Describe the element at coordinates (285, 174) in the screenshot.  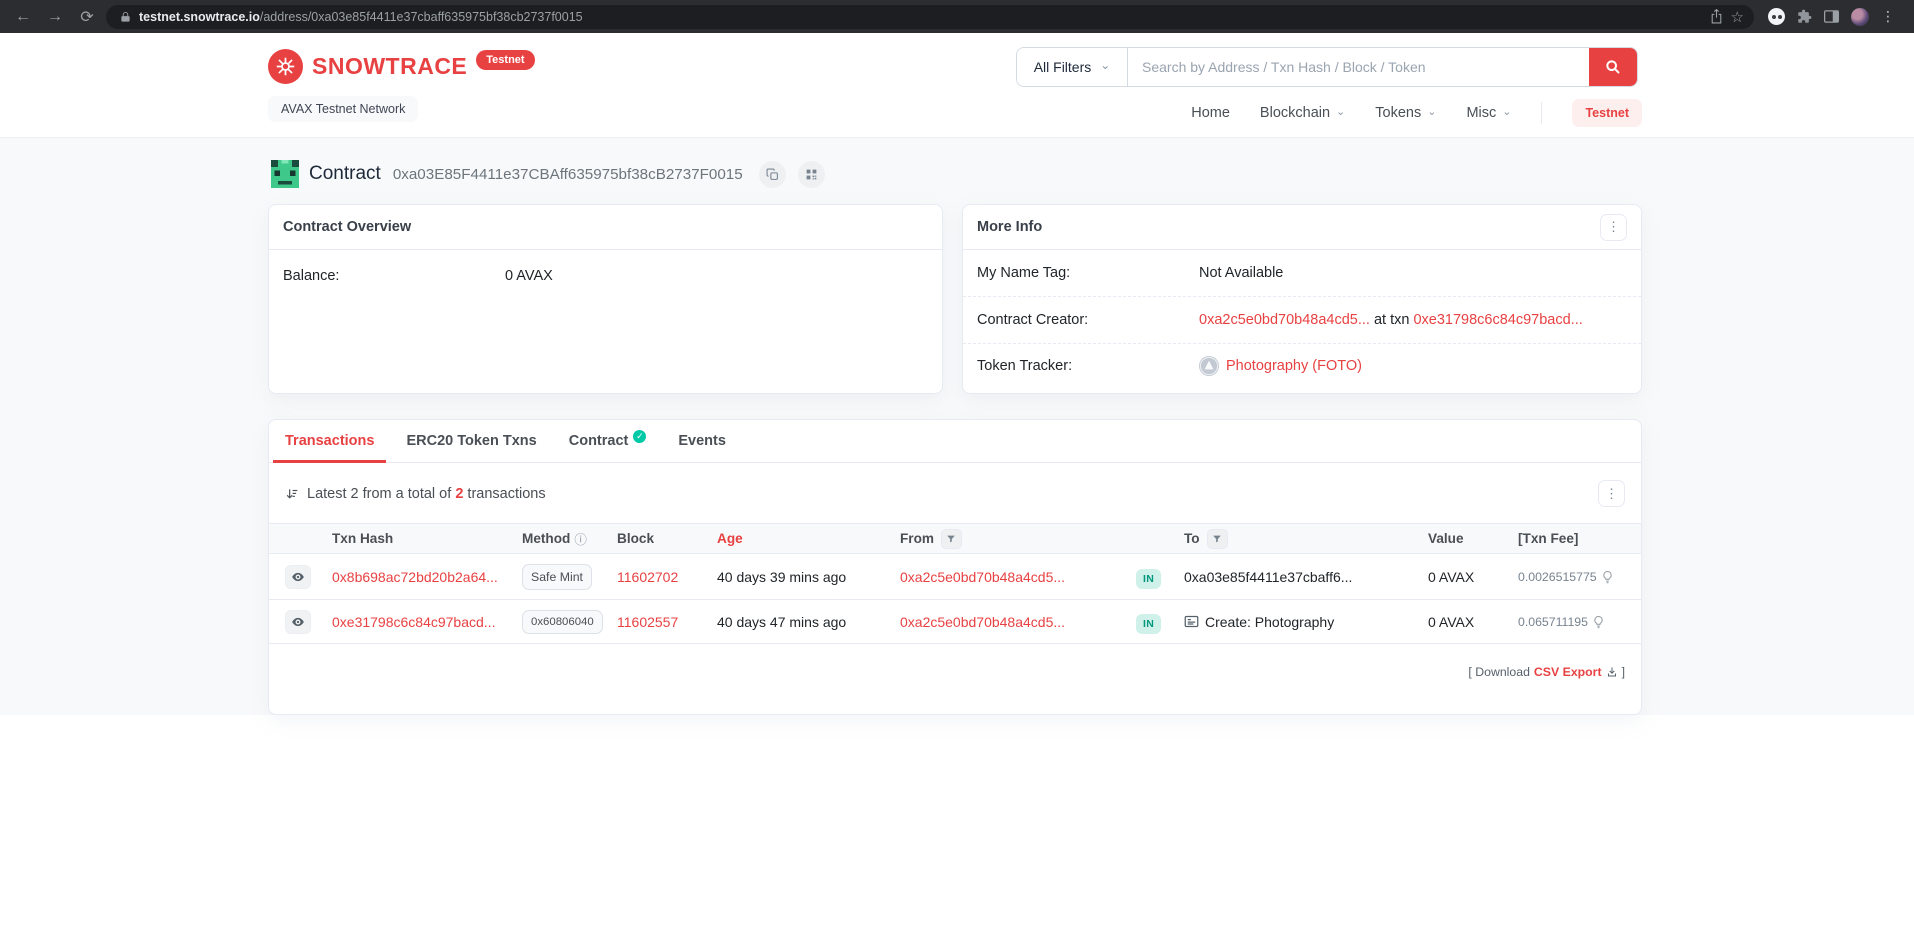
I see `contract-avatar` at that location.